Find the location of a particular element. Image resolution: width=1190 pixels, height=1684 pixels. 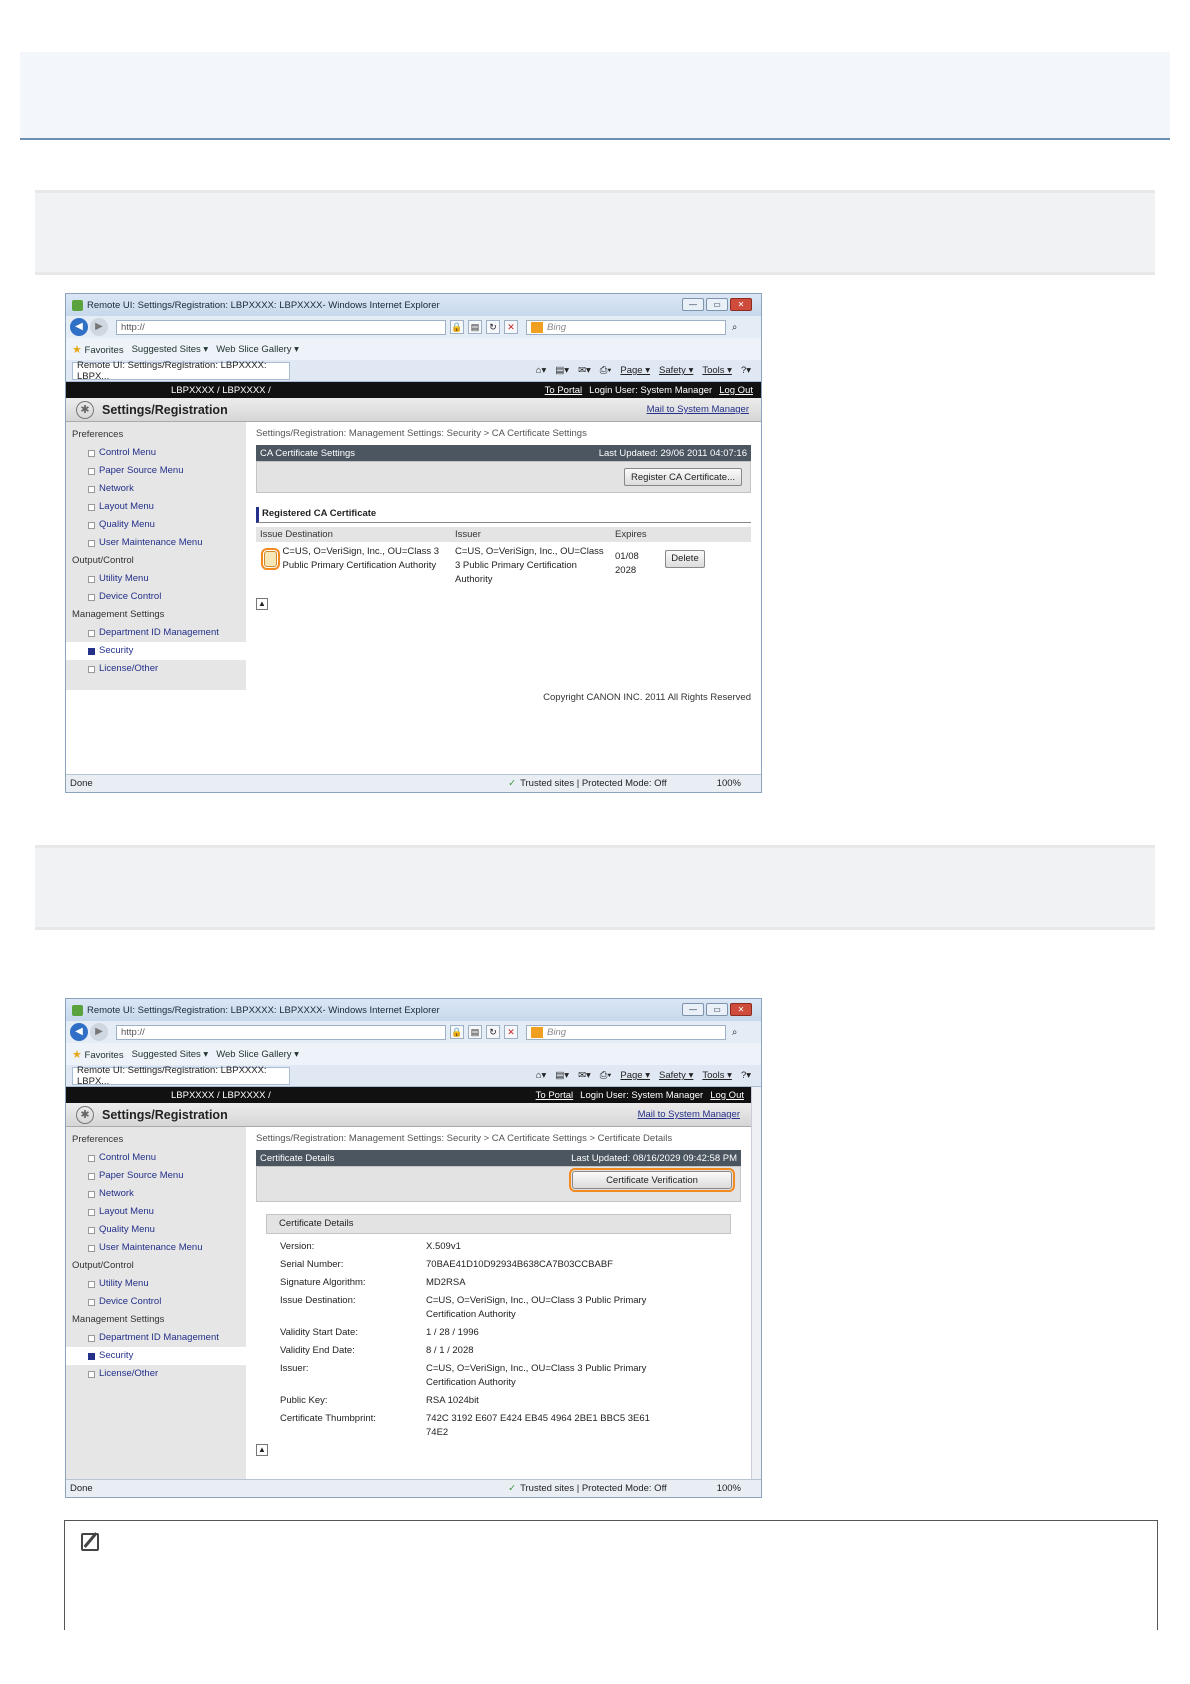

vertical-scrollbar is located at coordinates (756, 1283).